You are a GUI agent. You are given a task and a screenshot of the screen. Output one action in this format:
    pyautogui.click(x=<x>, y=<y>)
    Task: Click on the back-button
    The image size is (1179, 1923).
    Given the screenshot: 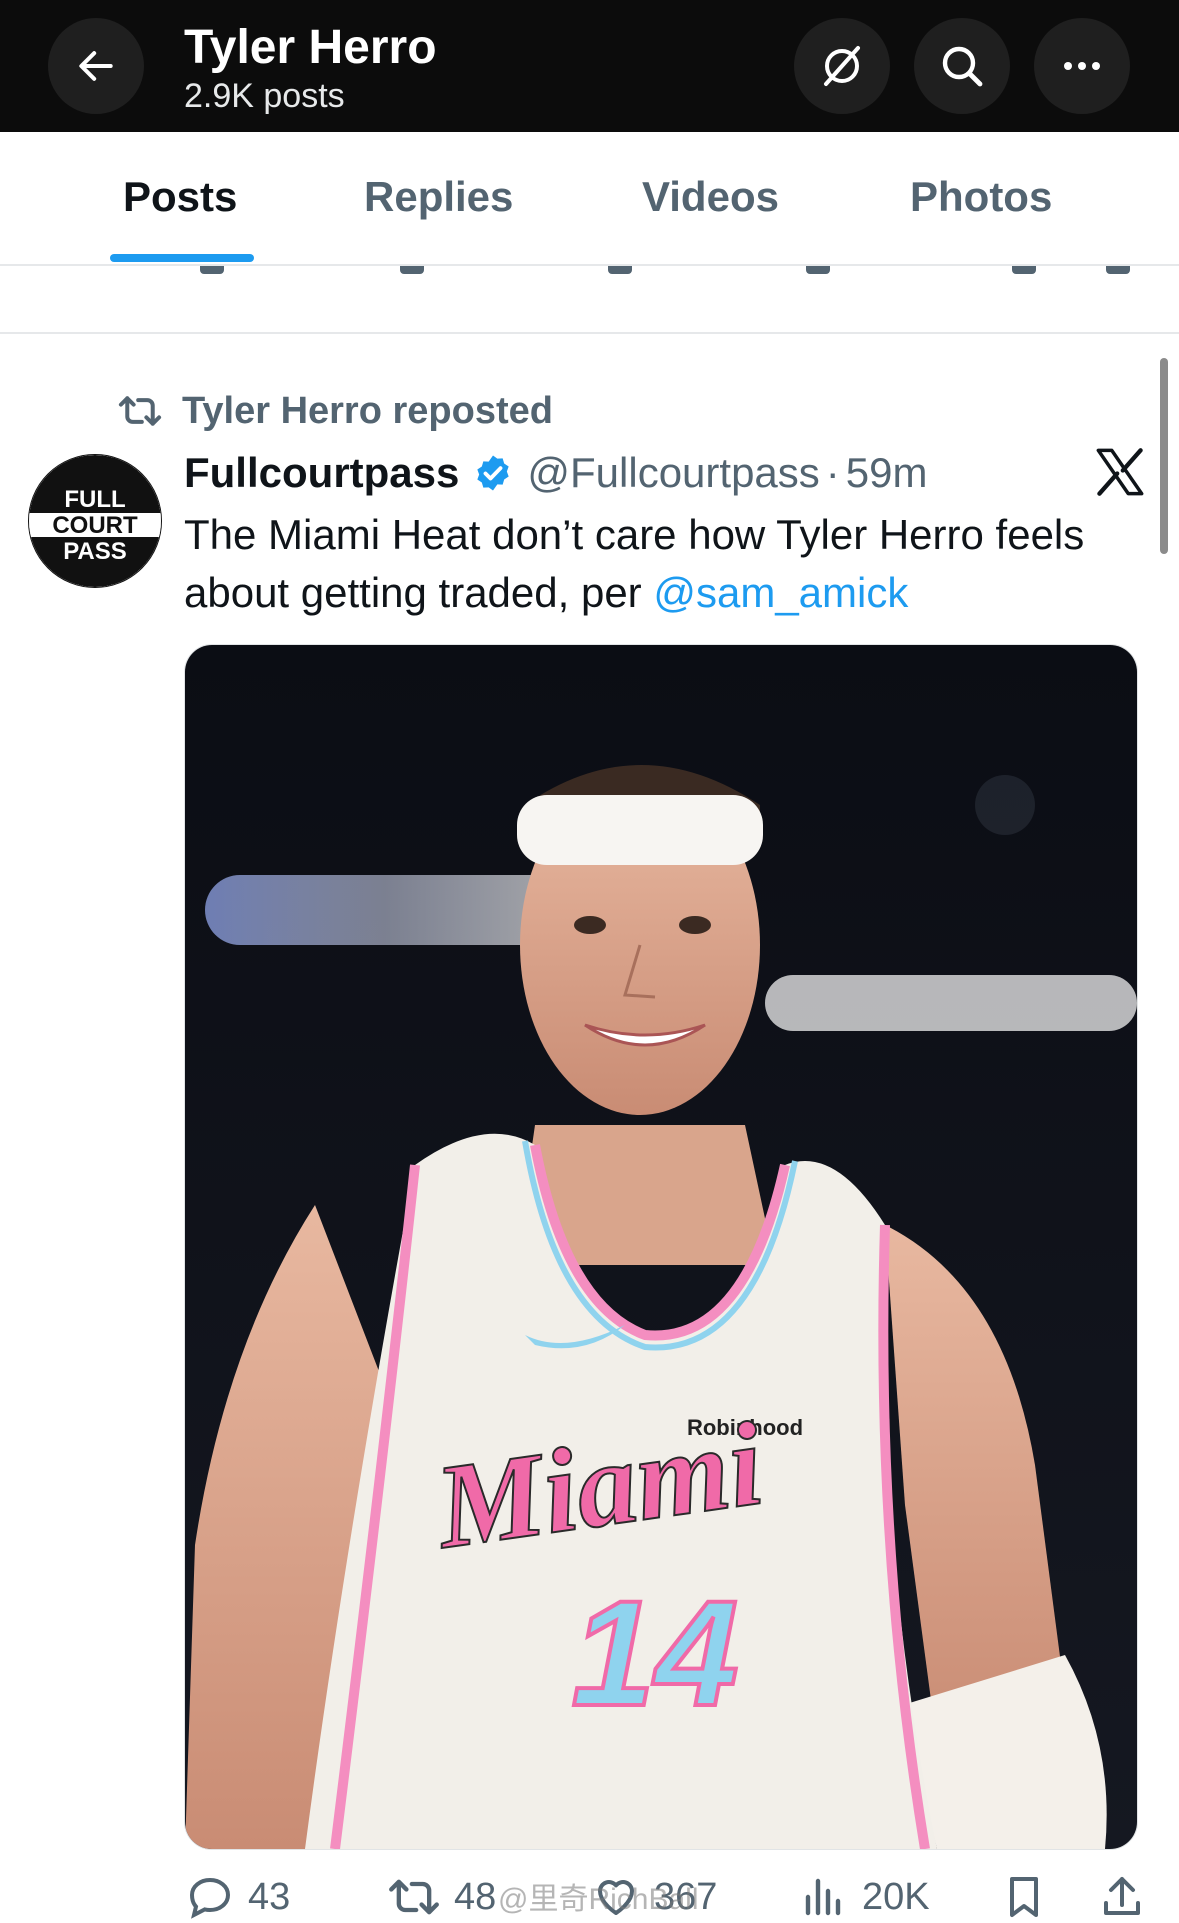 What is the action you would take?
    pyautogui.click(x=96, y=66)
    